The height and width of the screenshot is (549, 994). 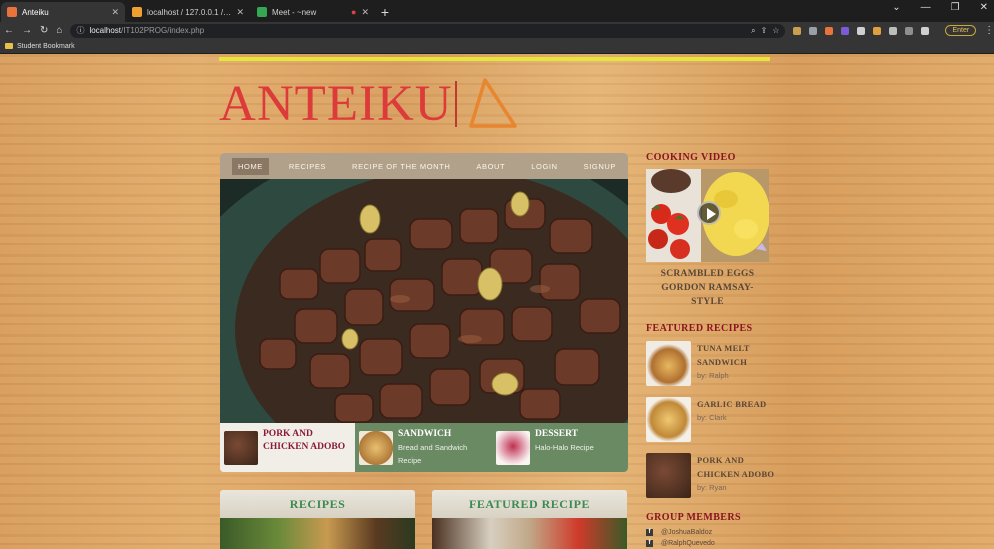 I want to click on zoom-icon: ⌕, so click(x=753, y=31).